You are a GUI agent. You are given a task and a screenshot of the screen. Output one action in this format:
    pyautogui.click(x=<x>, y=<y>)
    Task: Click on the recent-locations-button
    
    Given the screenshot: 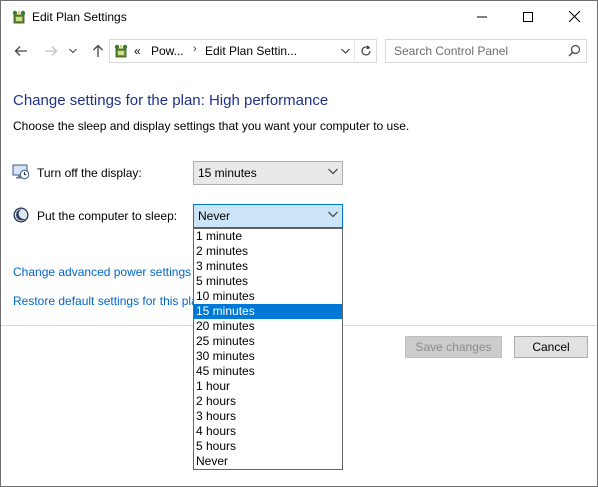 What is the action you would take?
    pyautogui.click(x=73, y=51)
    